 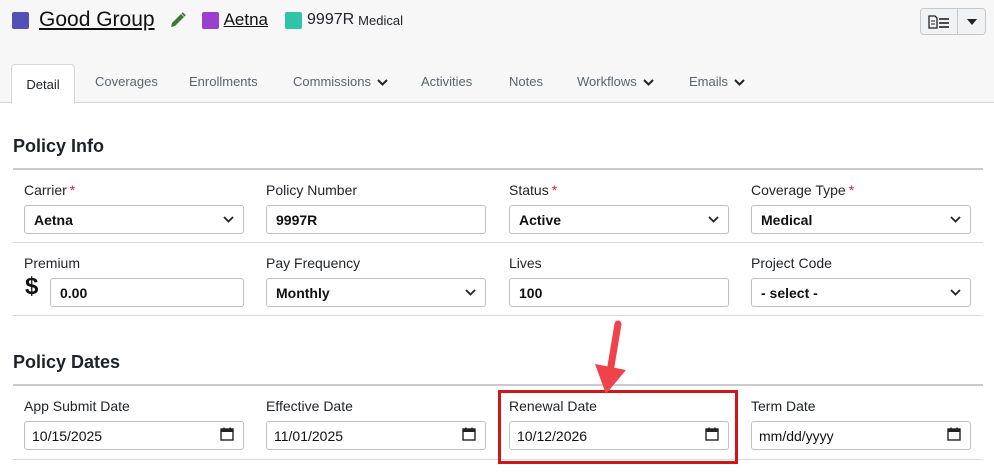 What do you see at coordinates (618, 427) in the screenshot?
I see `renewal-date-highlight-box` at bounding box center [618, 427].